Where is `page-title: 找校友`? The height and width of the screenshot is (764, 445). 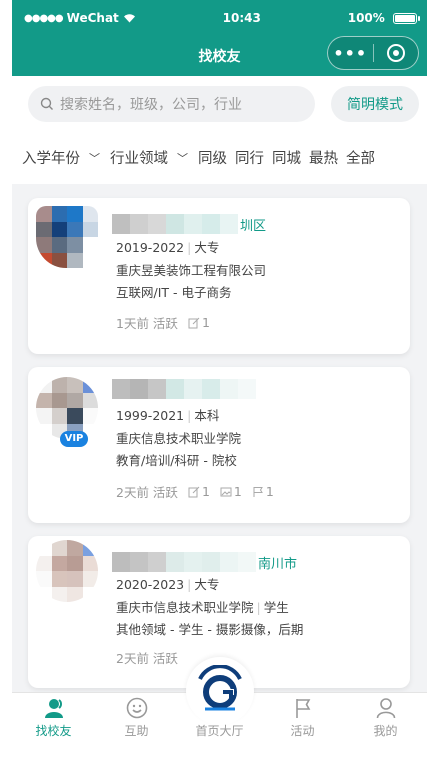
page-title: 找校友 is located at coordinates (219, 57).